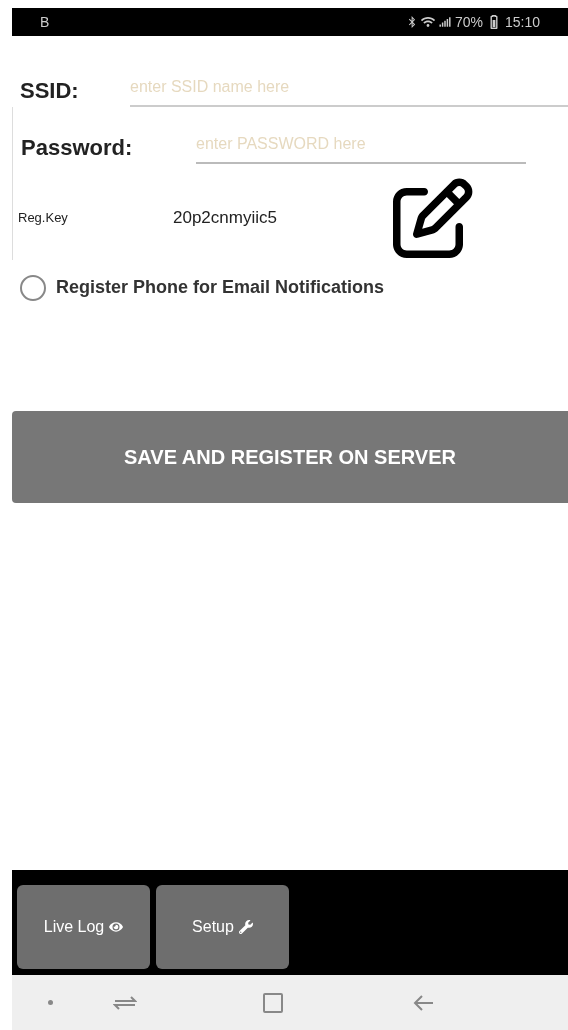  I want to click on battery-percent: 70%, so click(468, 22).